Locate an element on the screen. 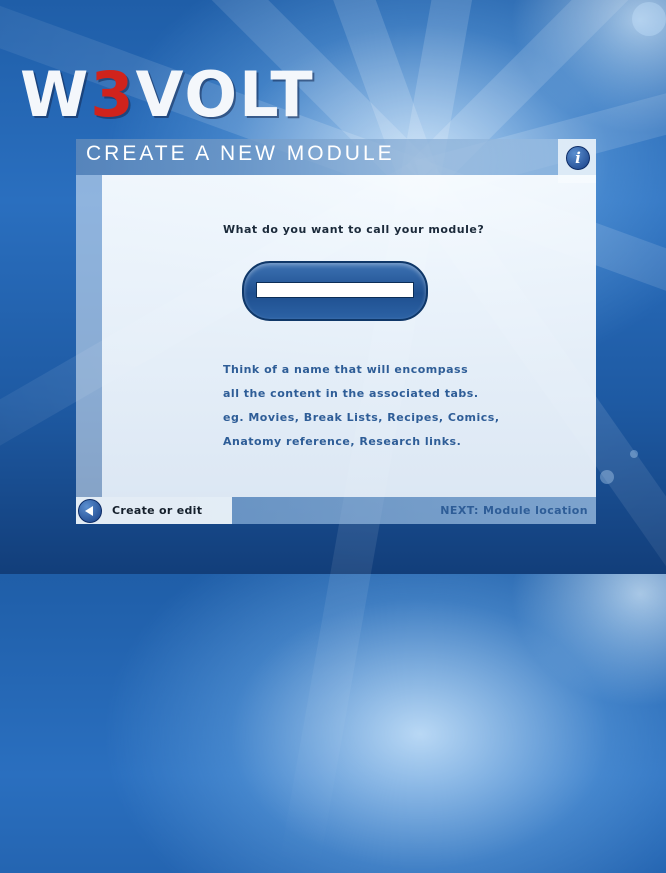 The width and height of the screenshot is (666, 873). info-icon: i is located at coordinates (578, 158).